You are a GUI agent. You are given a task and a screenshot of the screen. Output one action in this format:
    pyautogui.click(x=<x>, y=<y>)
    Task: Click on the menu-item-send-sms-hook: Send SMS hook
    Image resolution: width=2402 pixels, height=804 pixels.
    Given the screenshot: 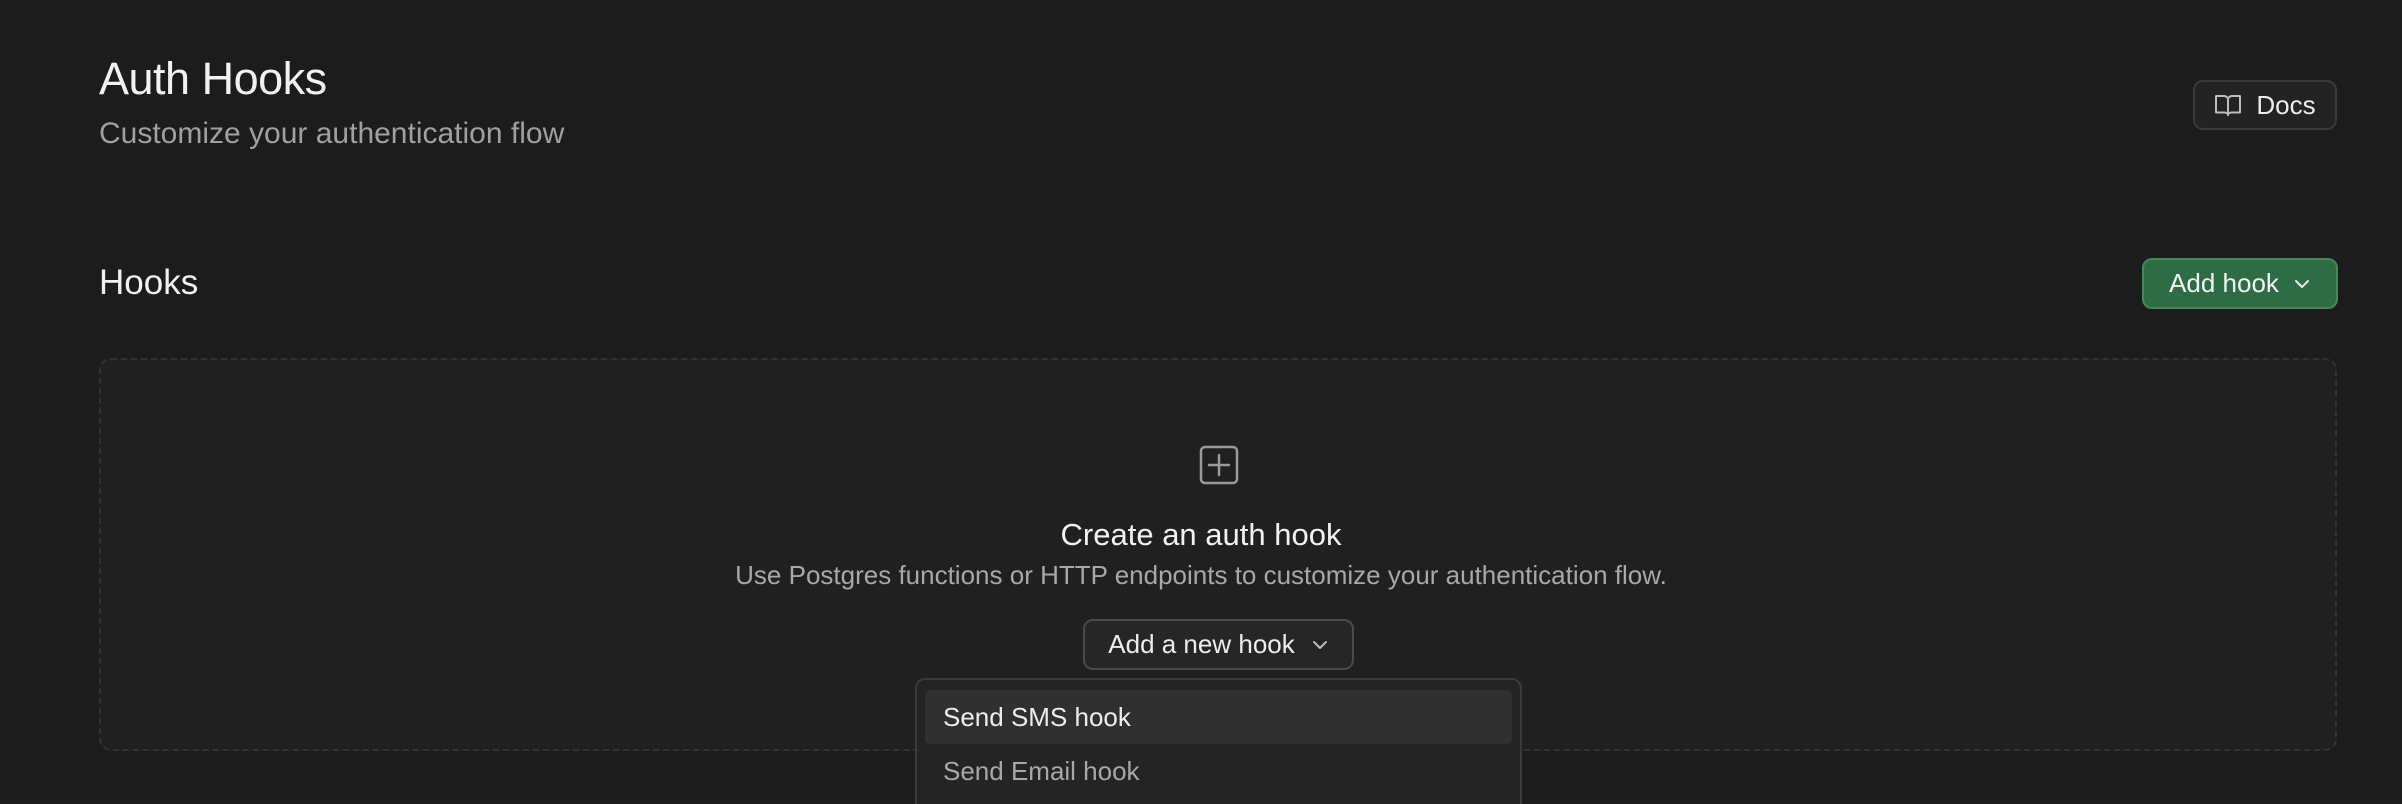 What is the action you would take?
    pyautogui.click(x=1218, y=717)
    